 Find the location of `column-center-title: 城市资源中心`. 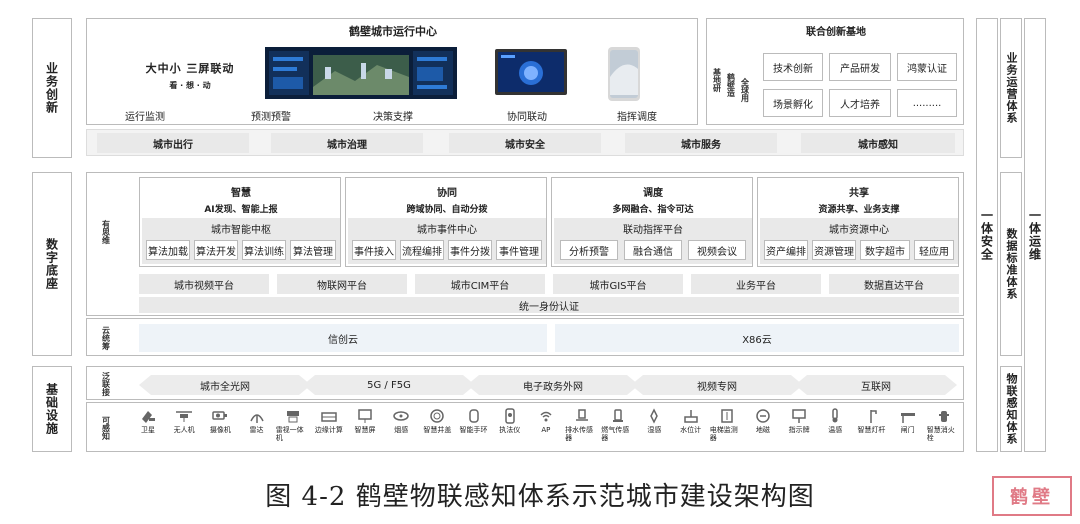

column-center-title: 城市资源中心 is located at coordinates (859, 230).